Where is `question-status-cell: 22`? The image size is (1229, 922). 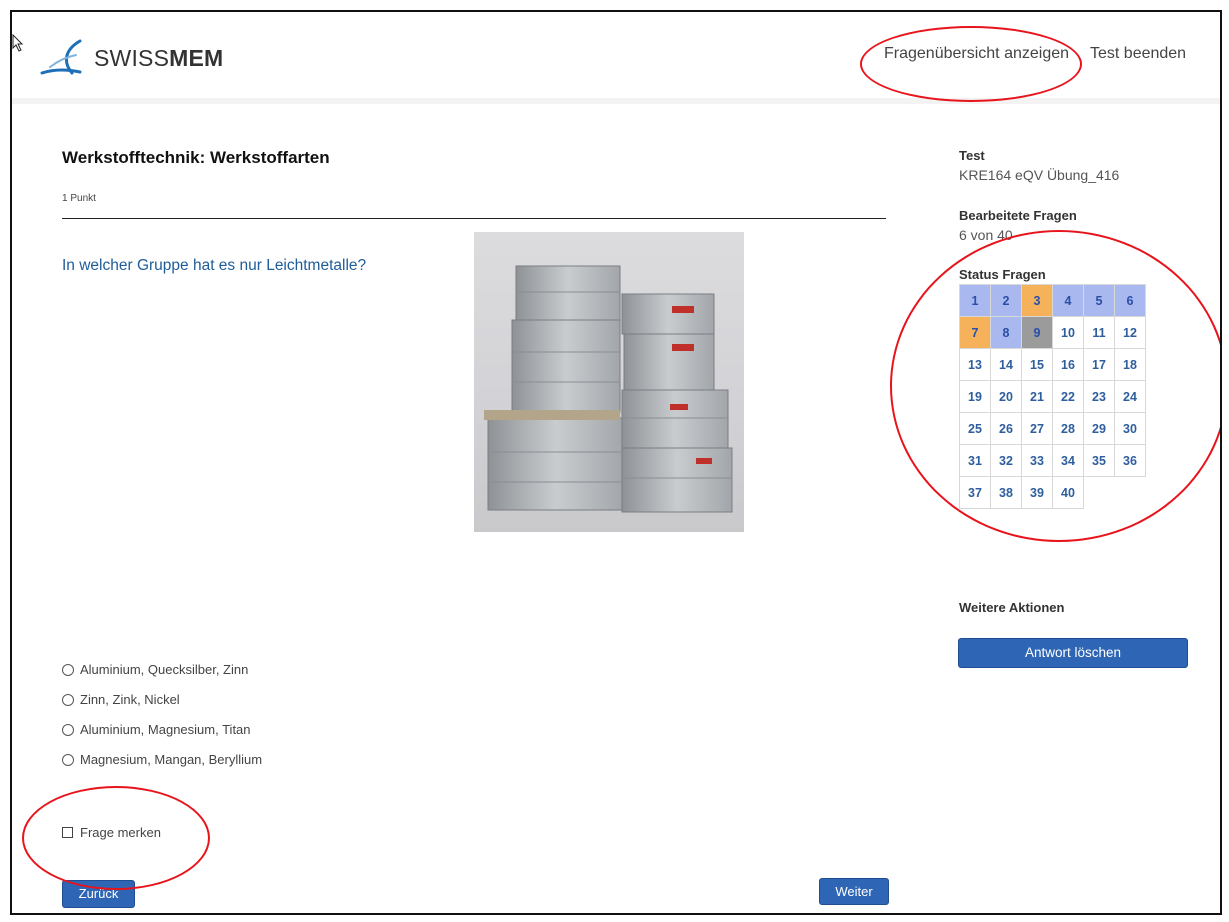 question-status-cell: 22 is located at coordinates (1068, 397).